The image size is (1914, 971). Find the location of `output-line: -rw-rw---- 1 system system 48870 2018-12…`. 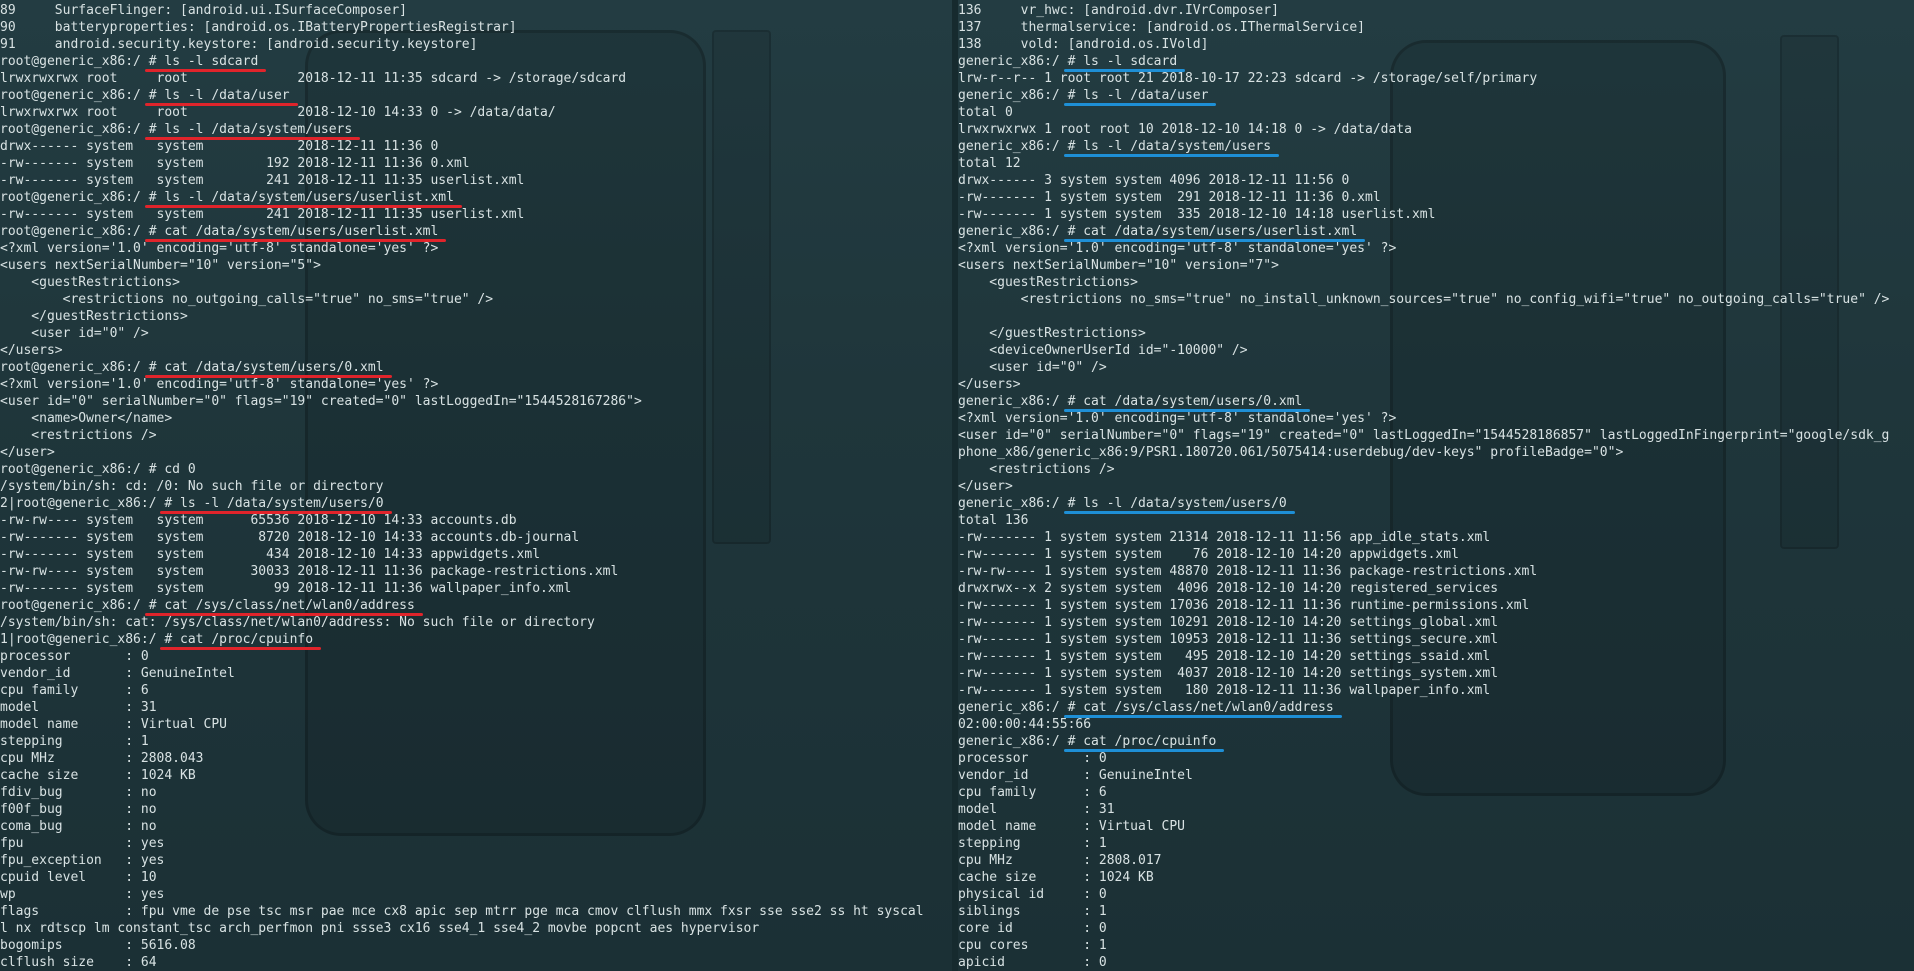

output-line: -rw-rw---- 1 system system 48870 2018-12… is located at coordinates (1248, 571).